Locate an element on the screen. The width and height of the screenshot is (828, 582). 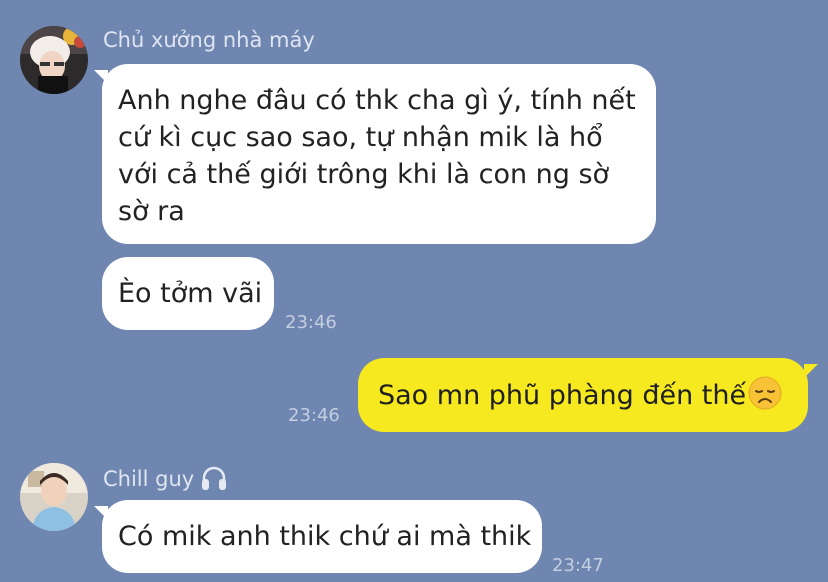
message-bubble: Èo tởm vãi is located at coordinates (188, 293).